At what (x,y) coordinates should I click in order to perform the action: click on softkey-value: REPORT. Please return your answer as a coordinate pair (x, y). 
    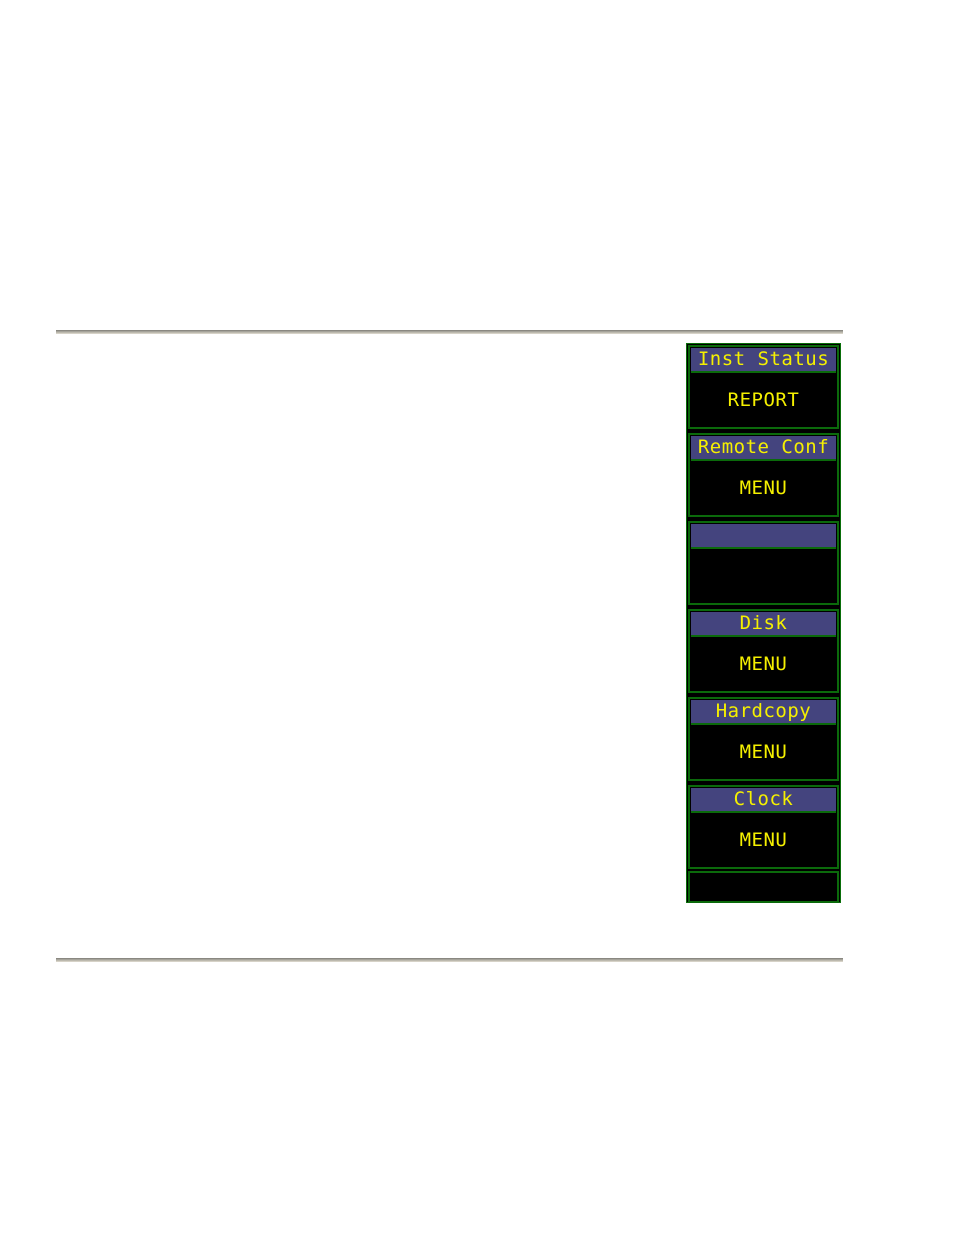
    Looking at the image, I should click on (763, 400).